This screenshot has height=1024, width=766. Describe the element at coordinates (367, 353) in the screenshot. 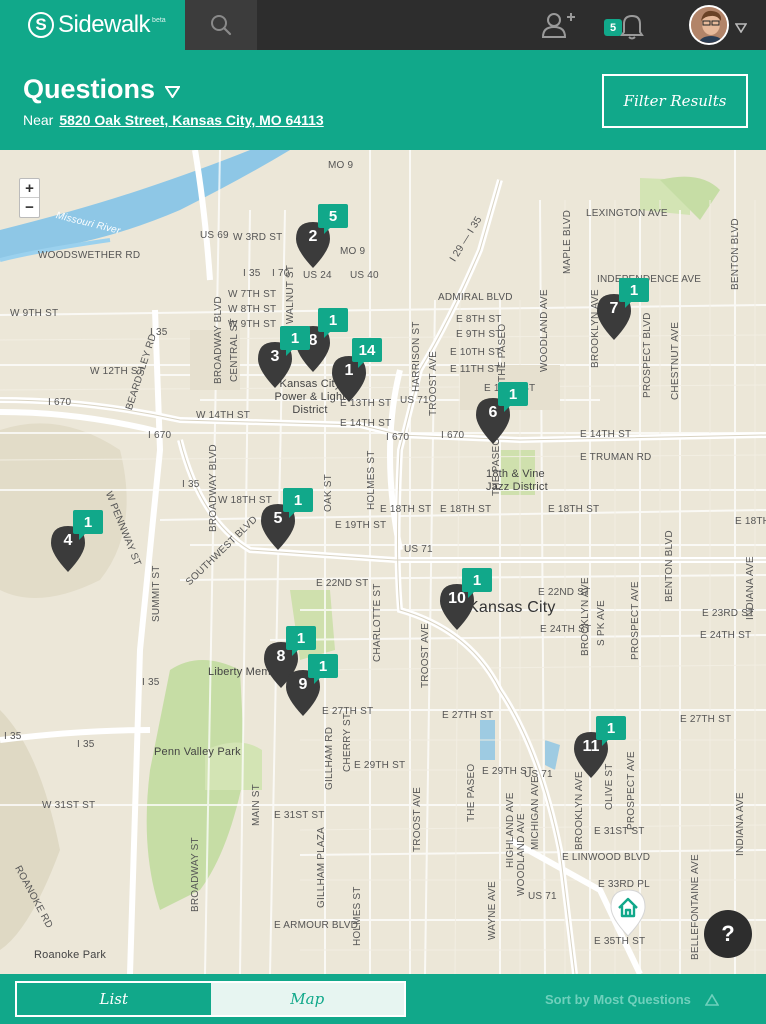

I see `question-count-badge: 14` at that location.